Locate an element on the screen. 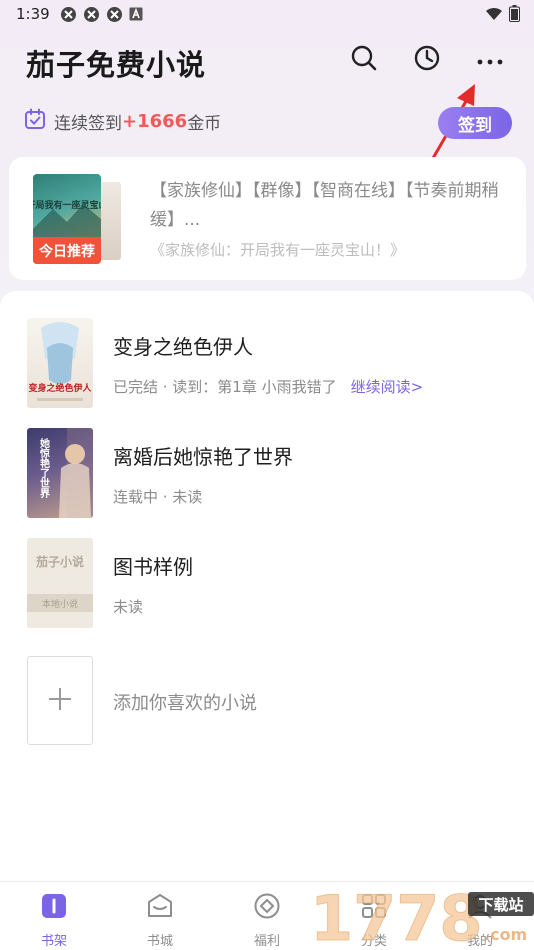 This screenshot has height=950, width=534. status-time: 1:39 is located at coordinates (33, 14).